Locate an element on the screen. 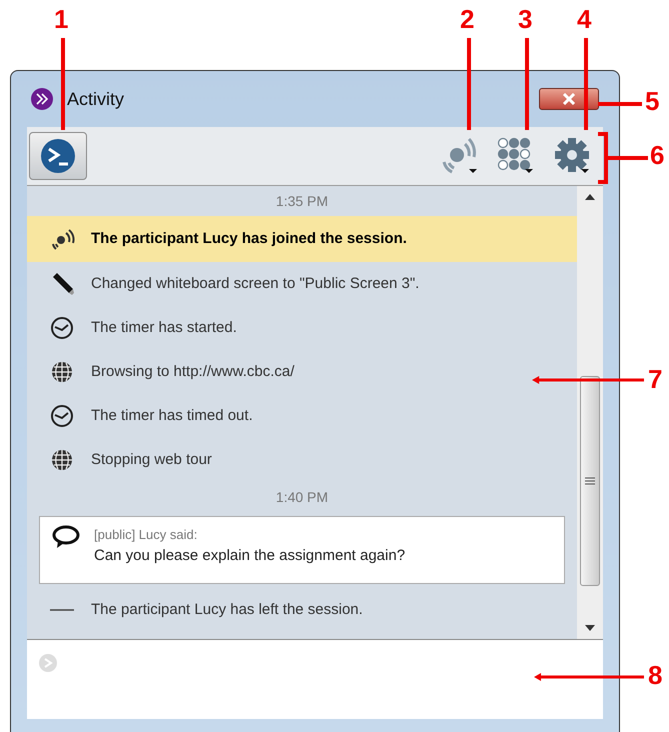 The height and width of the screenshot is (732, 669). dash-icon is located at coordinates (62, 610).